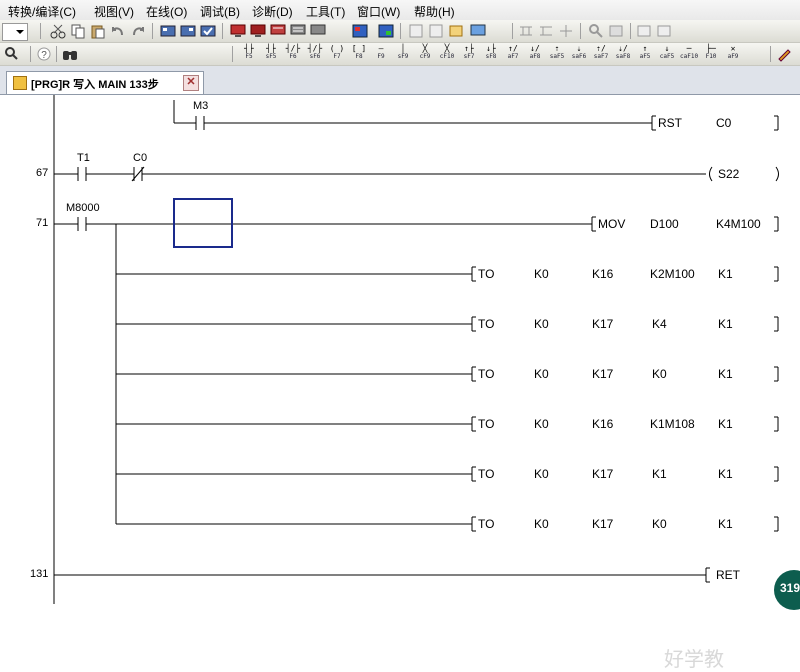 This screenshot has width=800, height=672. What do you see at coordinates (667, 48) in the screenshot?
I see `ladder-key-symbol: ↓` at bounding box center [667, 48].